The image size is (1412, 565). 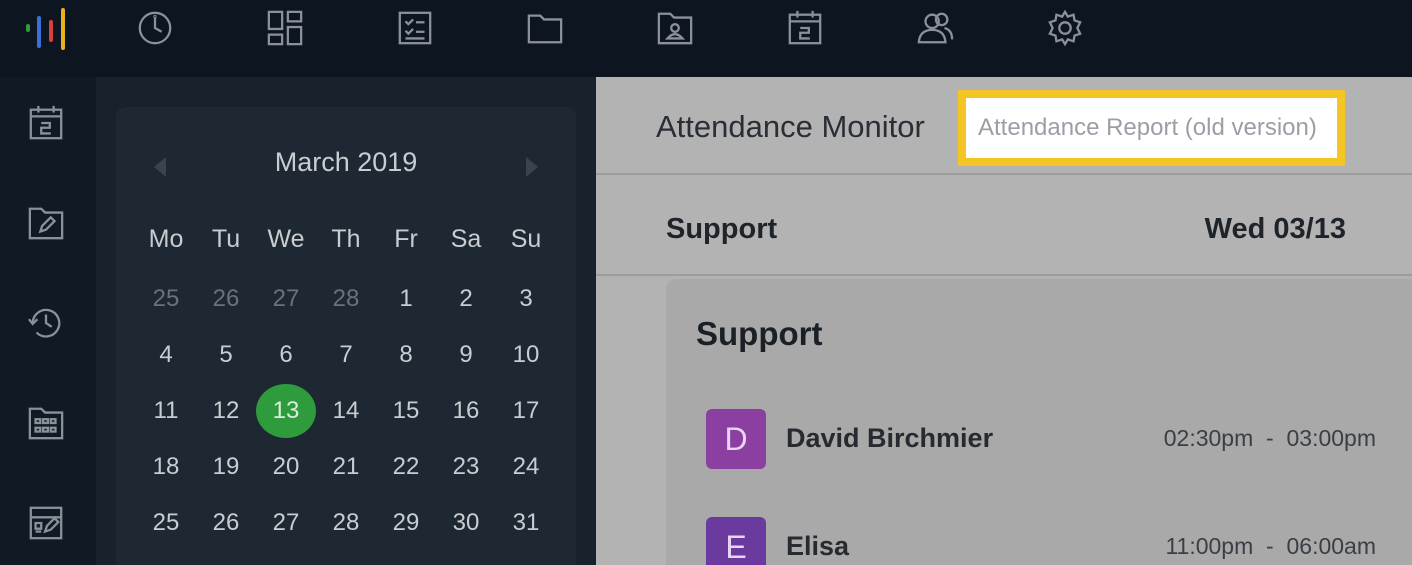 I want to click on weekday-label: Fr, so click(x=406, y=239).